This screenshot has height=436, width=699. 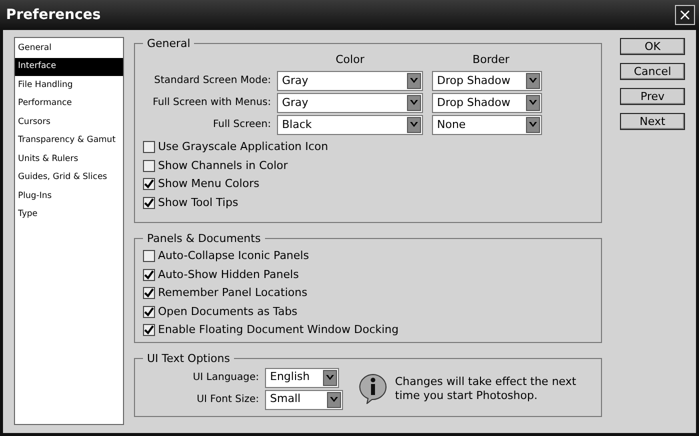 I want to click on checkbox-label: Show Tool Tips, so click(x=198, y=202).